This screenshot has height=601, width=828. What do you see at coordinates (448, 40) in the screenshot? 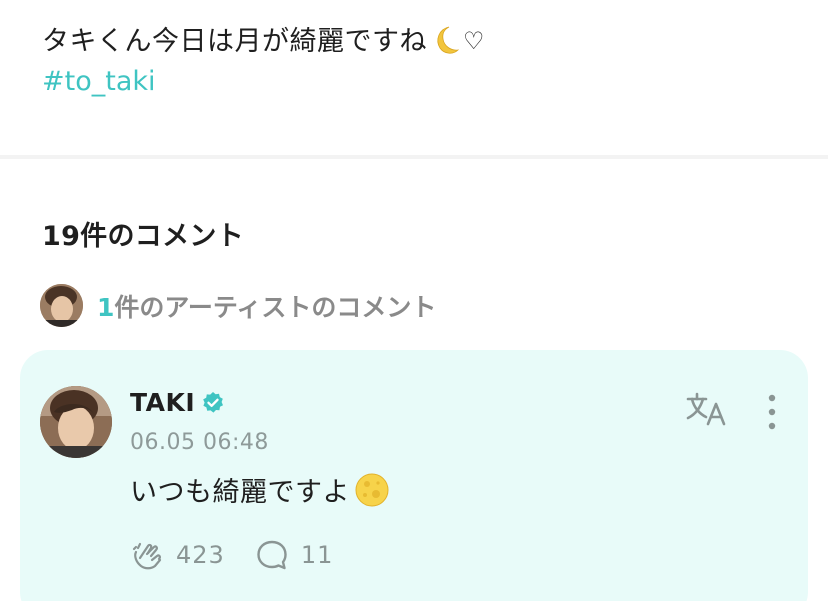
I see `crescent-moon-icon` at bounding box center [448, 40].